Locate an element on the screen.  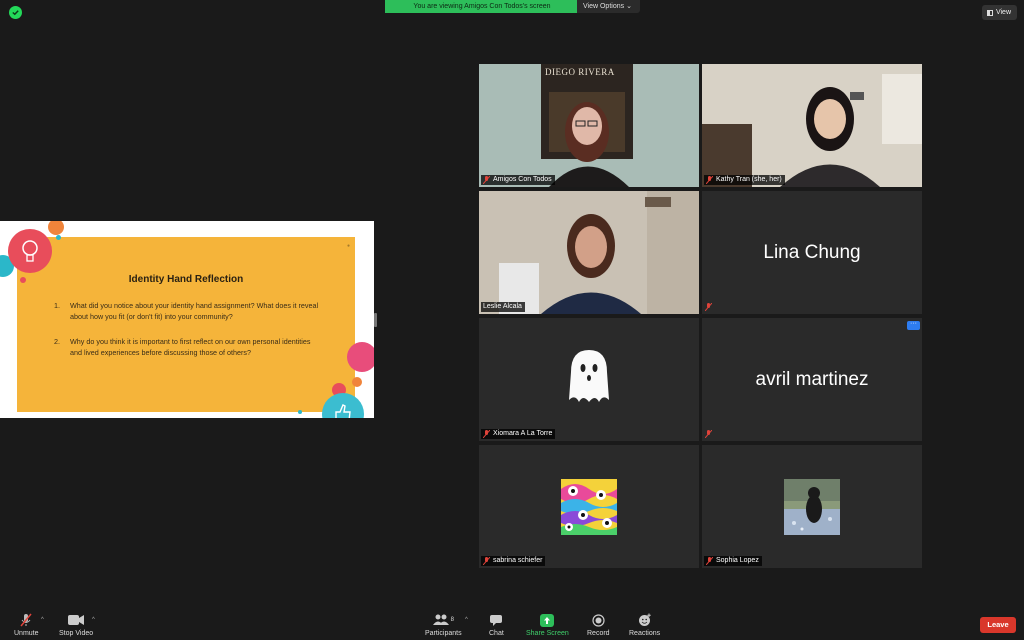
participants-button: 8 Participants is located at coordinates (443, 625).